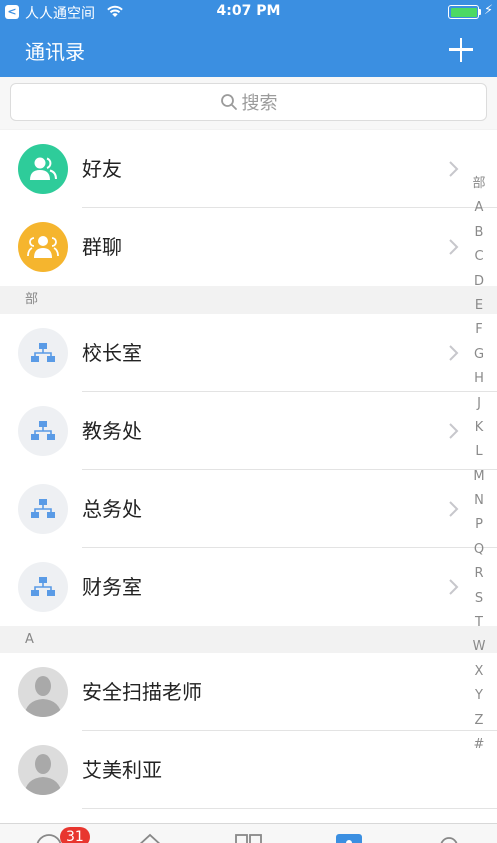 The image size is (497, 843). Describe the element at coordinates (43, 169) in the screenshot. I see `friends-icon` at that location.